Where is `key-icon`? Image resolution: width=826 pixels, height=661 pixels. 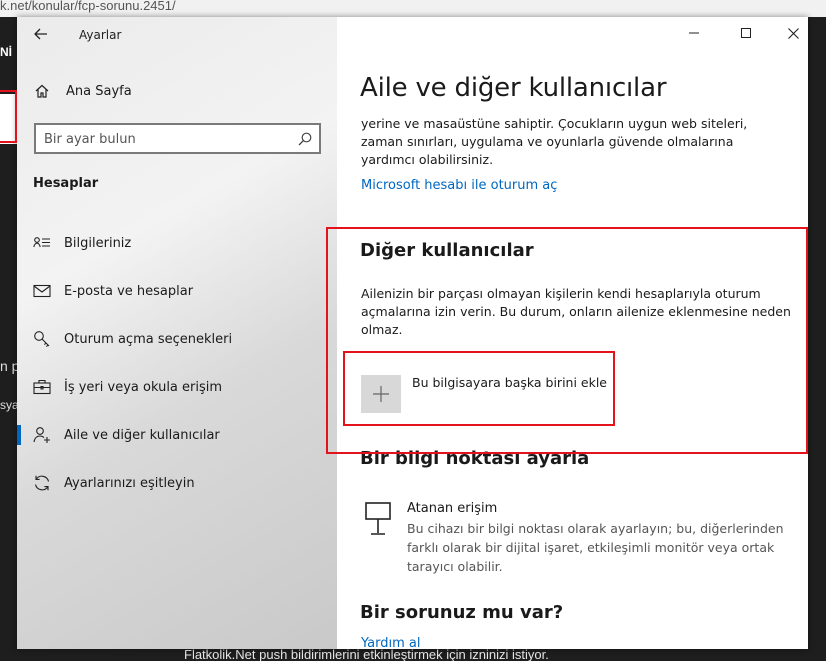 key-icon is located at coordinates (42, 339).